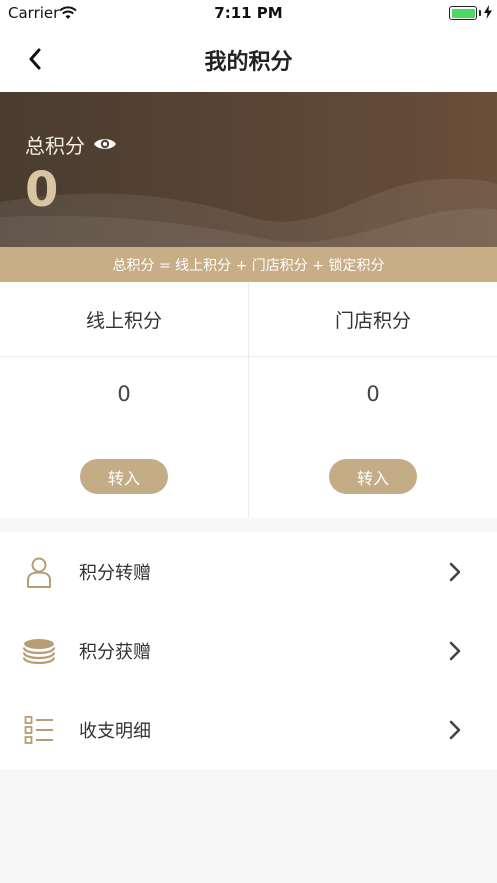  Describe the element at coordinates (373, 319) in the screenshot. I see `store-points-title: 门店积分` at that location.